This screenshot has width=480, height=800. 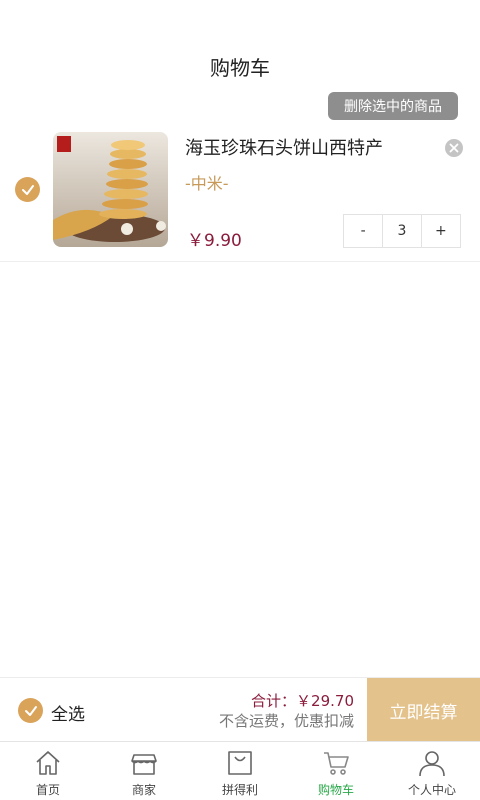 I want to click on tab-label: 首页, so click(x=47, y=790).